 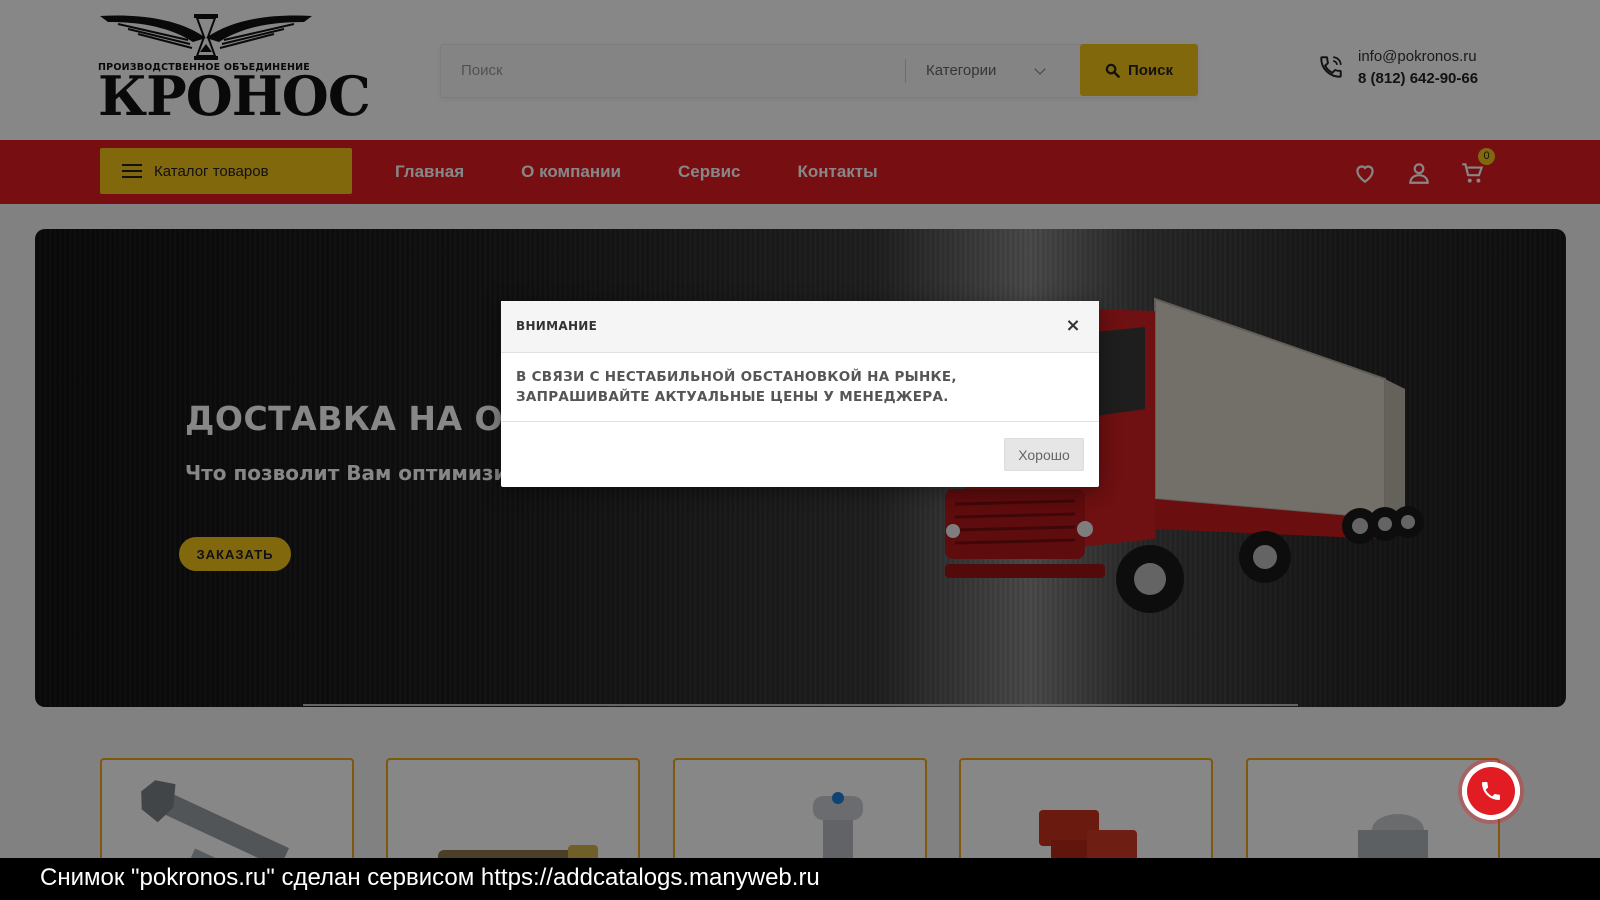 I want to click on callback-button-circle, so click(x=1491, y=791).